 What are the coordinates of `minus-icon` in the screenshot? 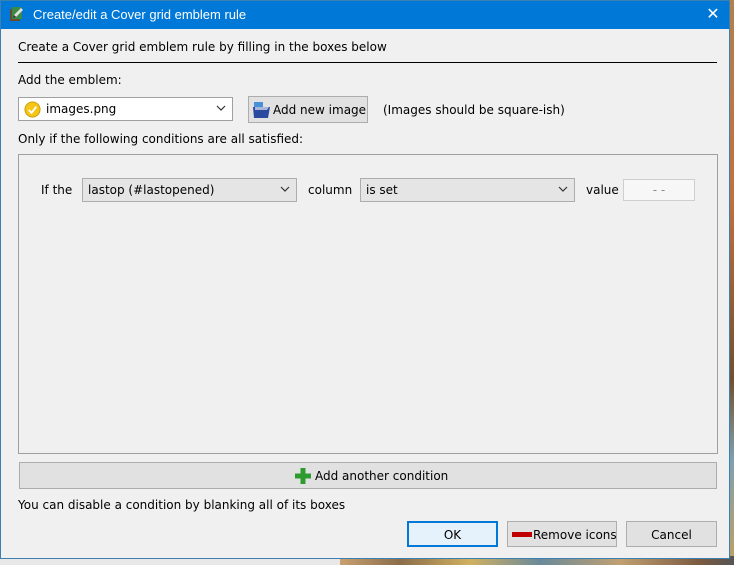 It's located at (522, 534).